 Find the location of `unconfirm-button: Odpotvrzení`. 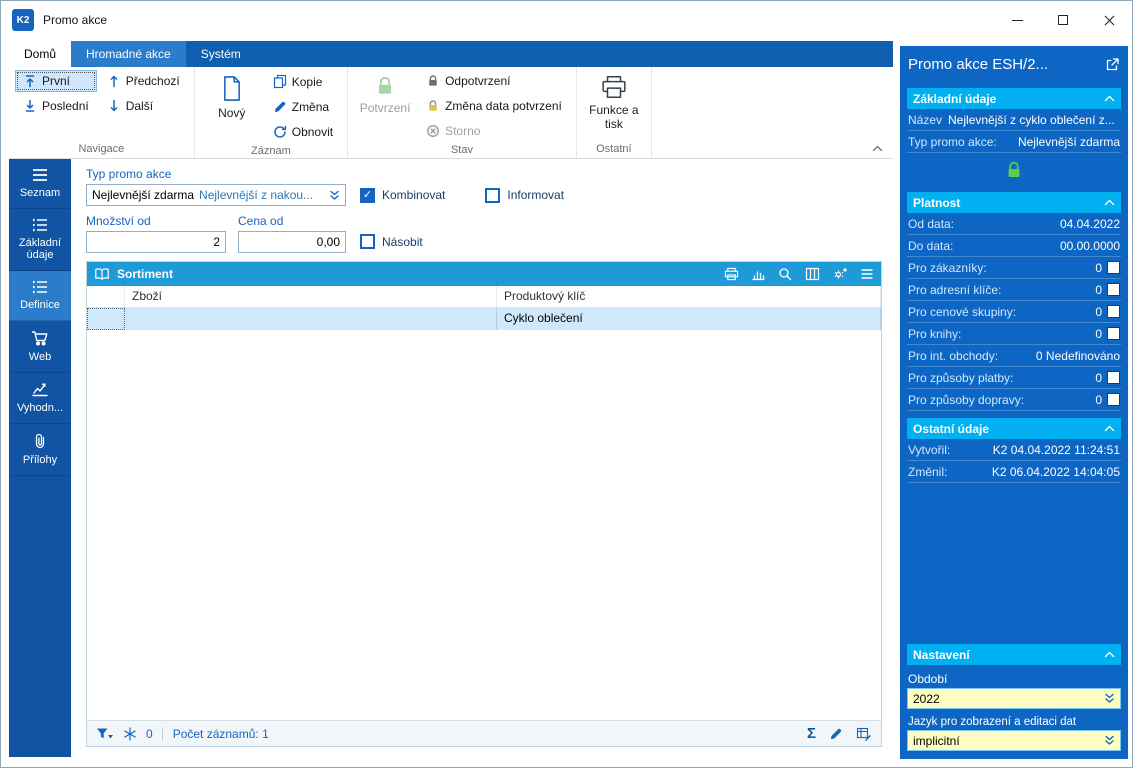

unconfirm-button: Odpotvrzení is located at coordinates (494, 81).